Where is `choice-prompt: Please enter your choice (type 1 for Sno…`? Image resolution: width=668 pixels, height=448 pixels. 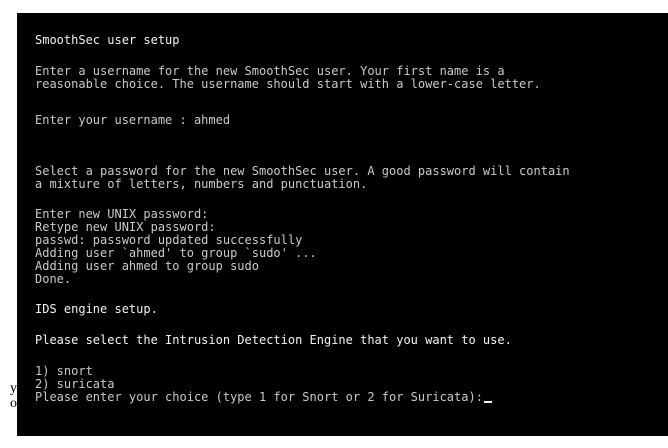
choice-prompt: Please enter your choice (type 1 for Sno… is located at coordinates (259, 397).